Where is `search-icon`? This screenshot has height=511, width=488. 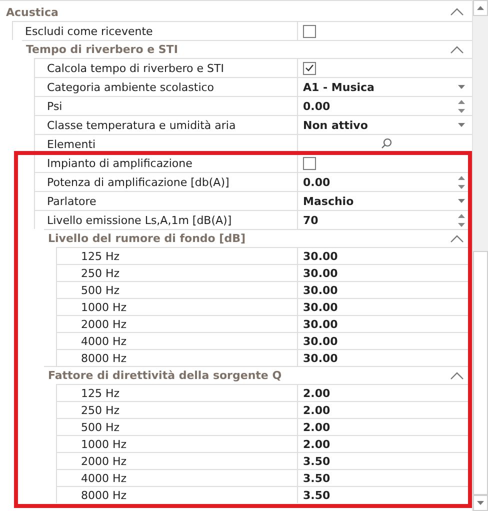
search-icon is located at coordinates (386, 143).